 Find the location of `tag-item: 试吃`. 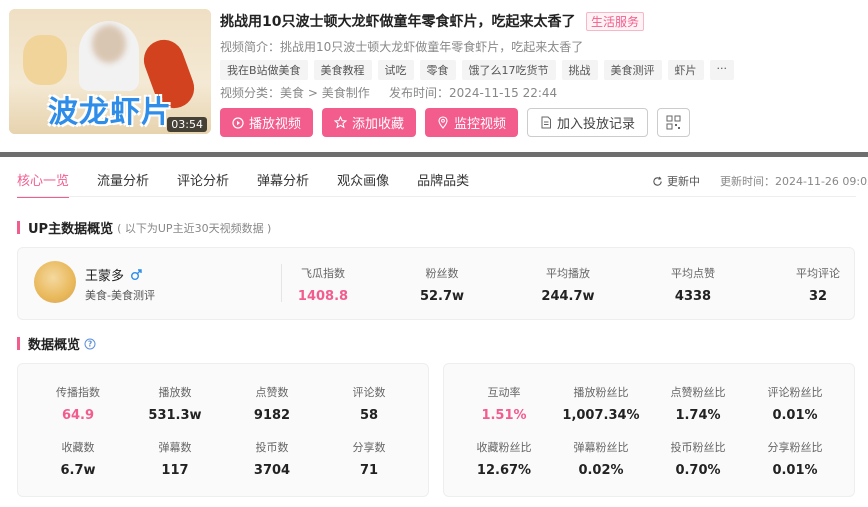

tag-item: 试吃 is located at coordinates (395, 70).